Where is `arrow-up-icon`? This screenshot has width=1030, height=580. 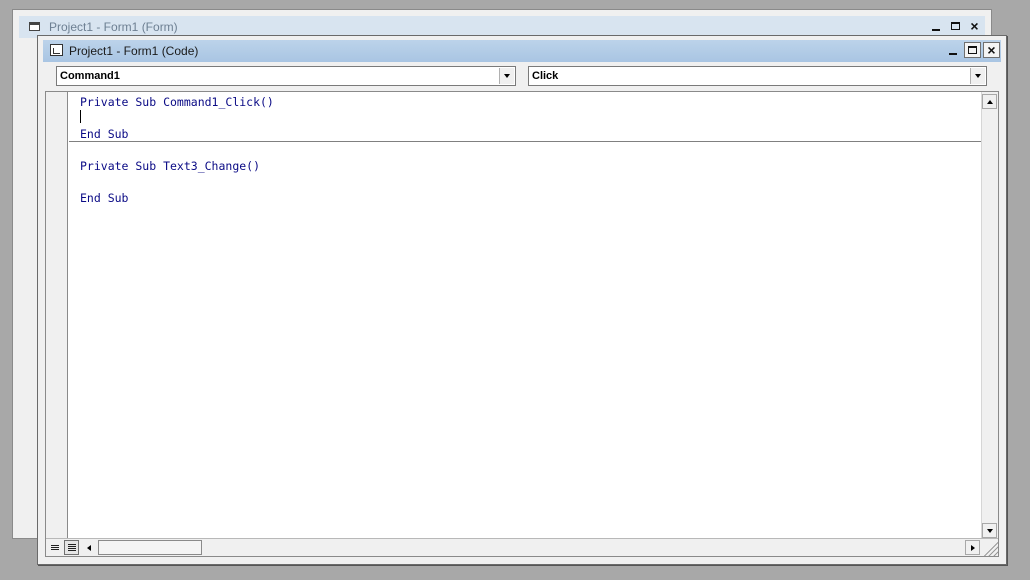
arrow-up-icon is located at coordinates (989, 101).